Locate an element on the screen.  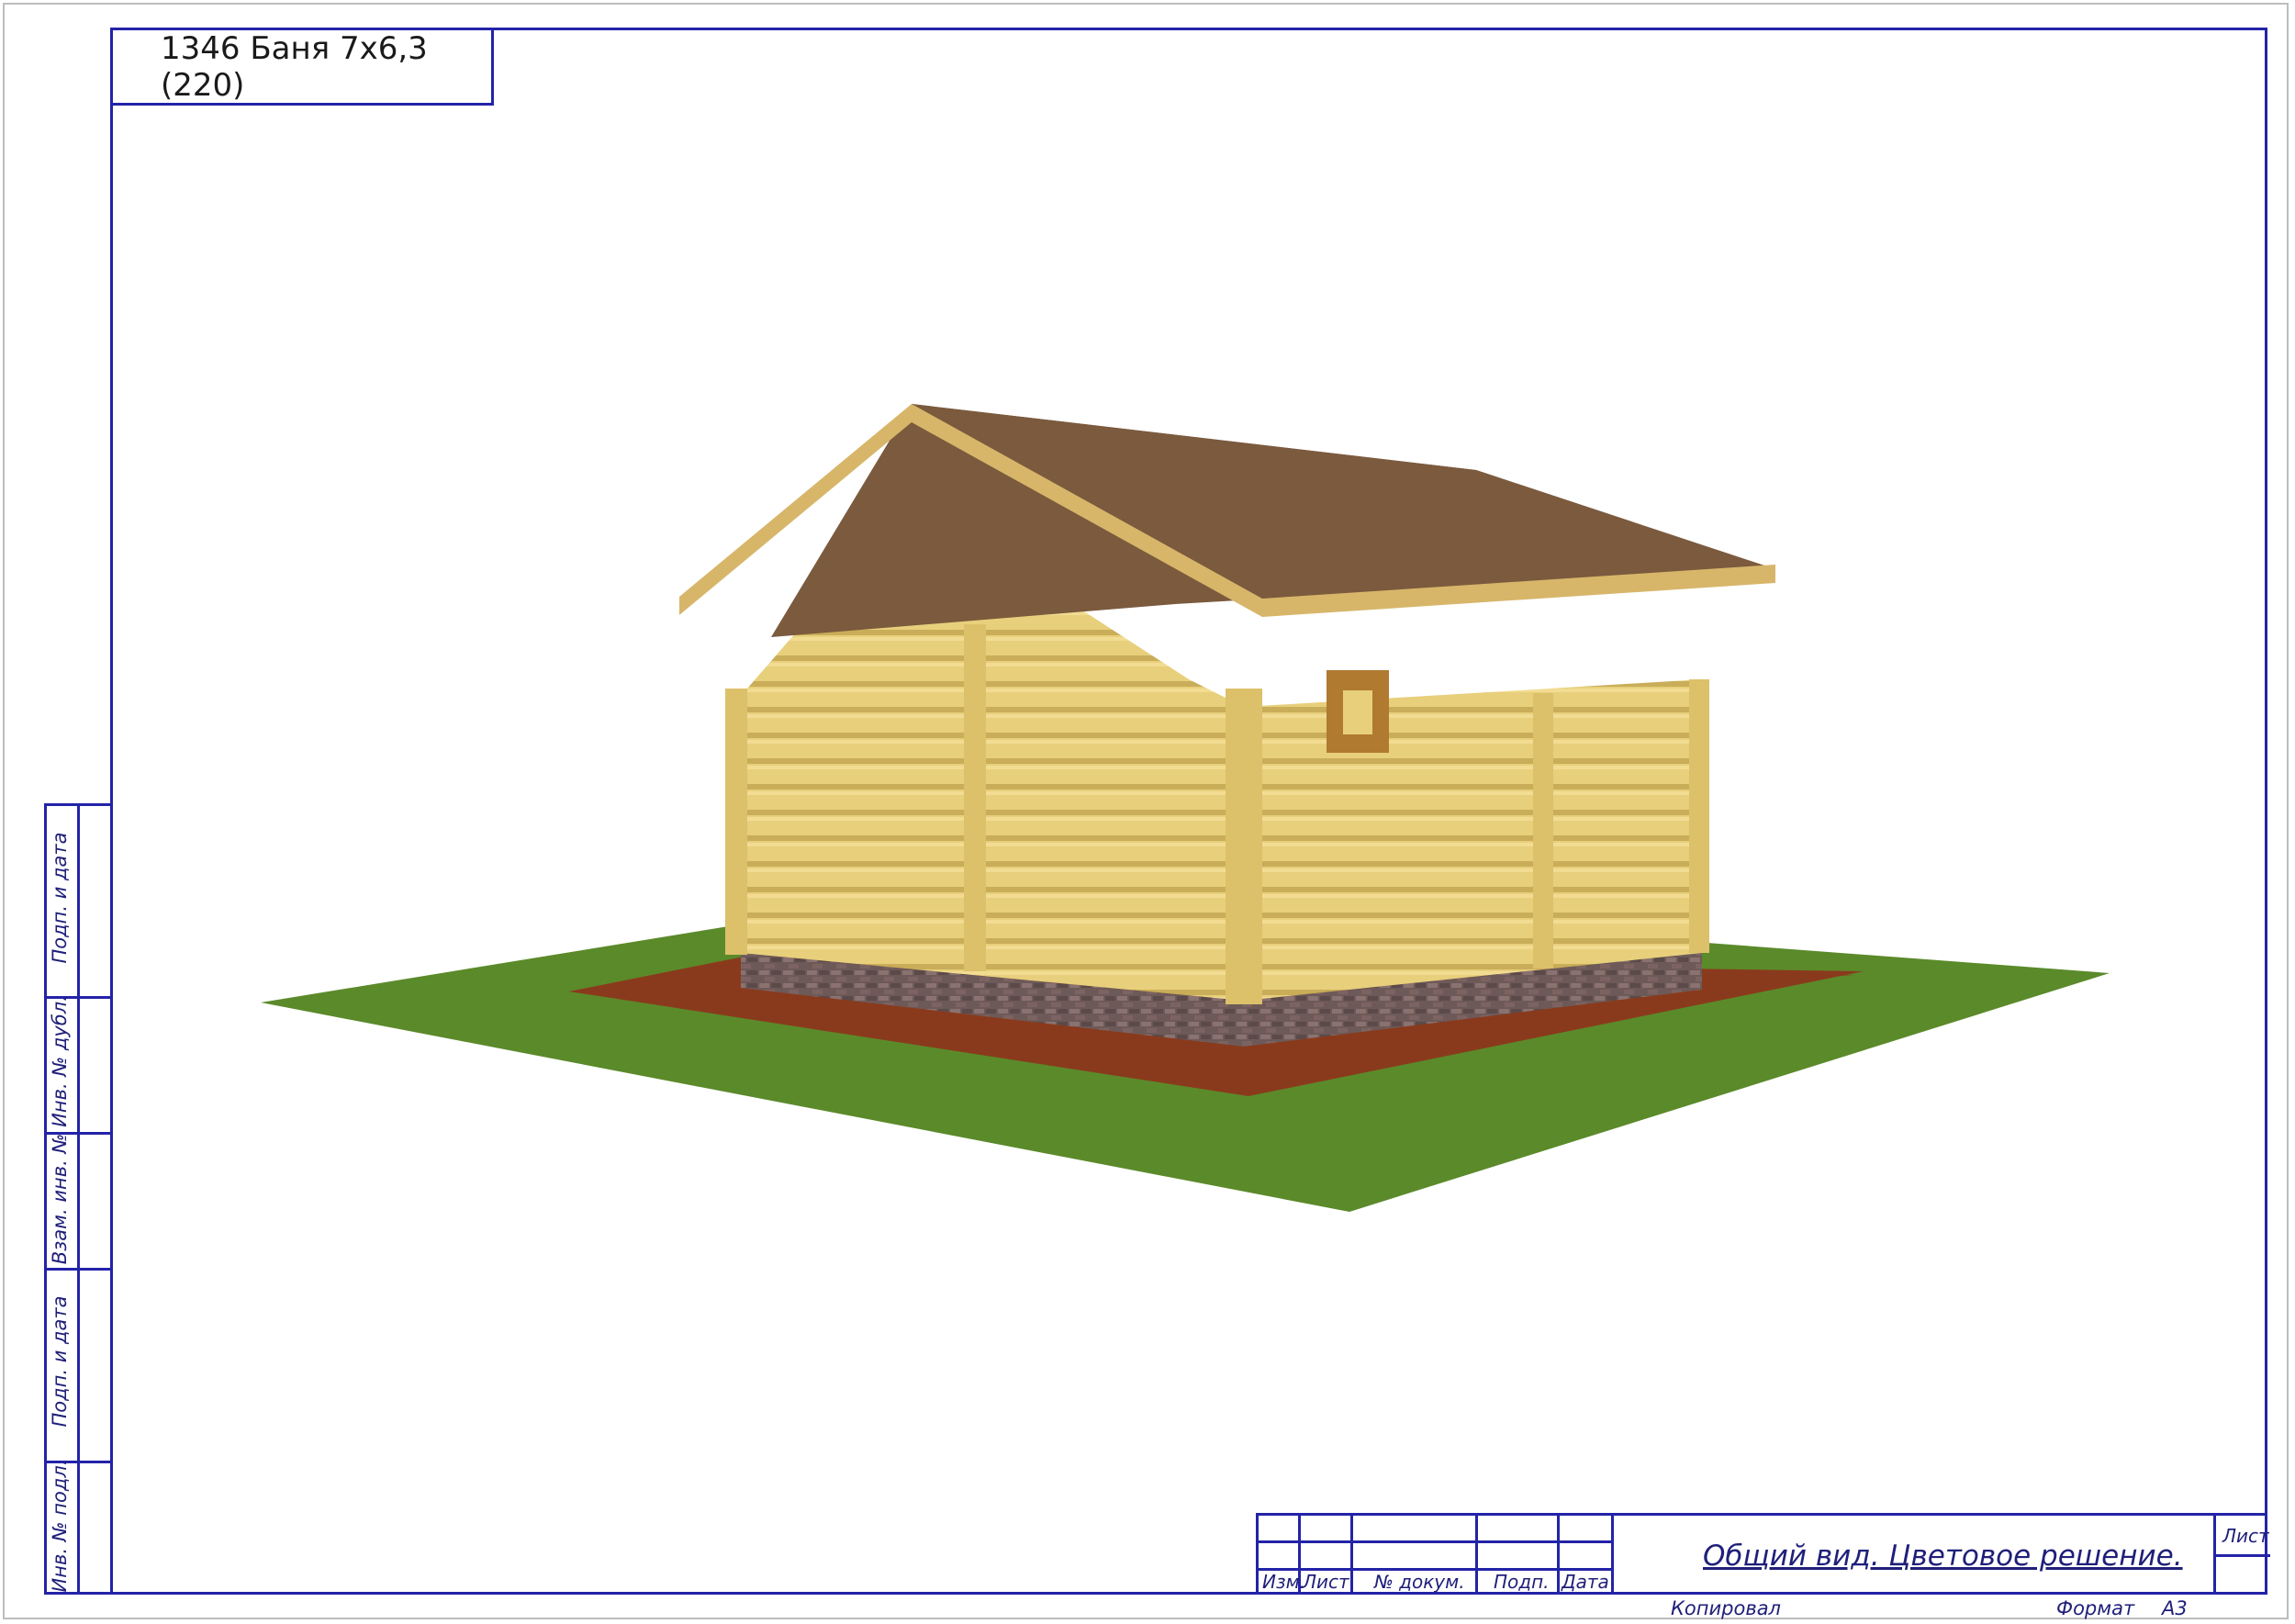
corner-post-right is located at coordinates (1699, 816).